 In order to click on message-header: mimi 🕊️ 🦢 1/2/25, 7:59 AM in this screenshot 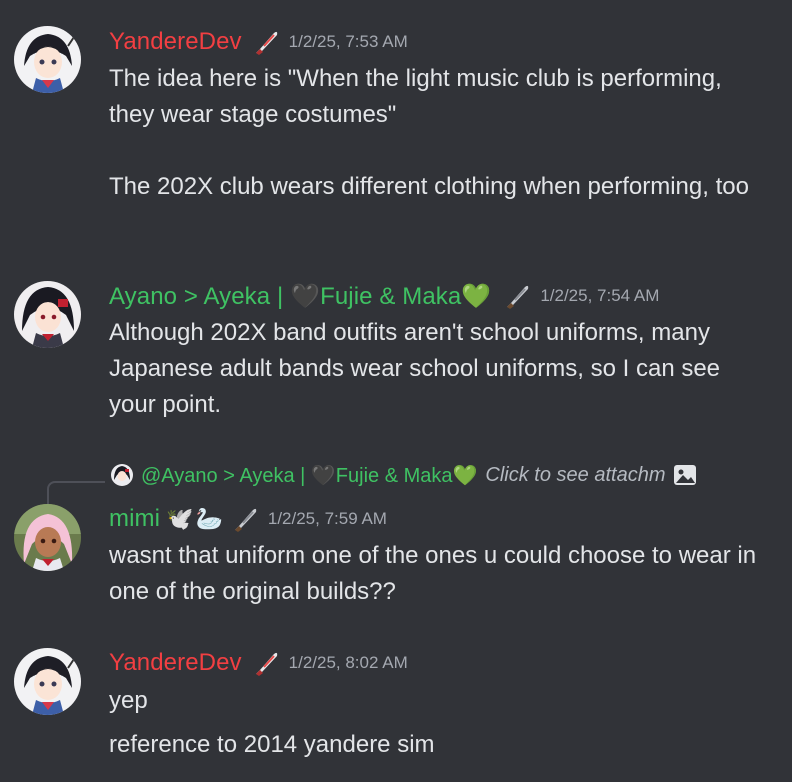, I will do `click(248, 519)`.